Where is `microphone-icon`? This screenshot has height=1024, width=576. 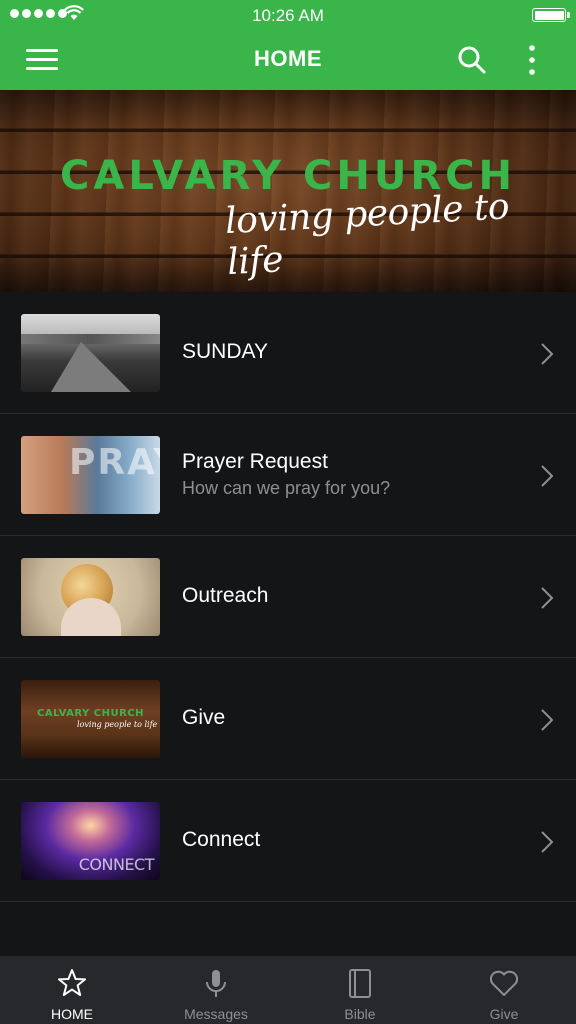
microphone-icon is located at coordinates (216, 983).